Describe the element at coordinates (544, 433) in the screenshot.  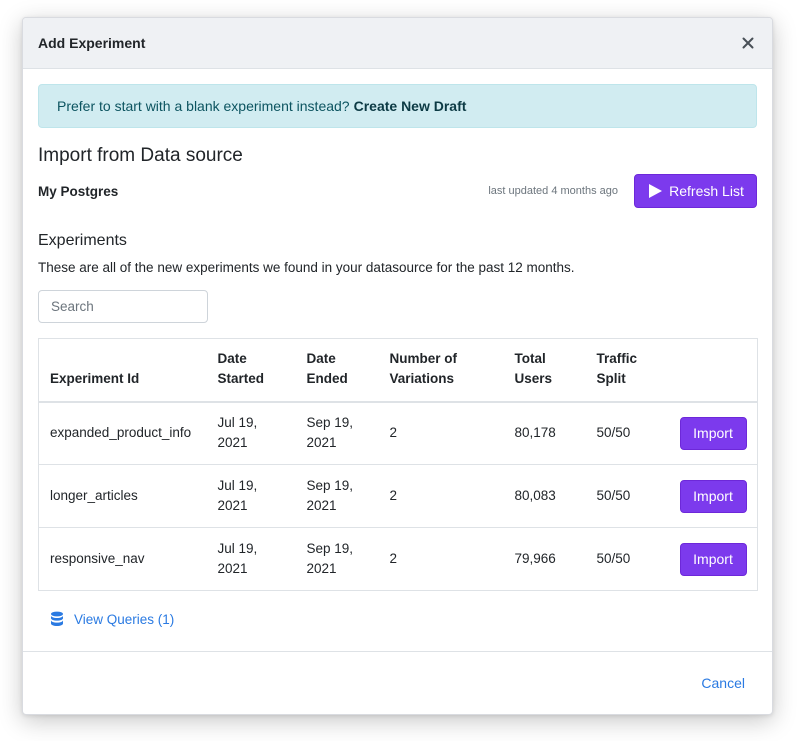
I see `total-users-cell: 80,178` at that location.